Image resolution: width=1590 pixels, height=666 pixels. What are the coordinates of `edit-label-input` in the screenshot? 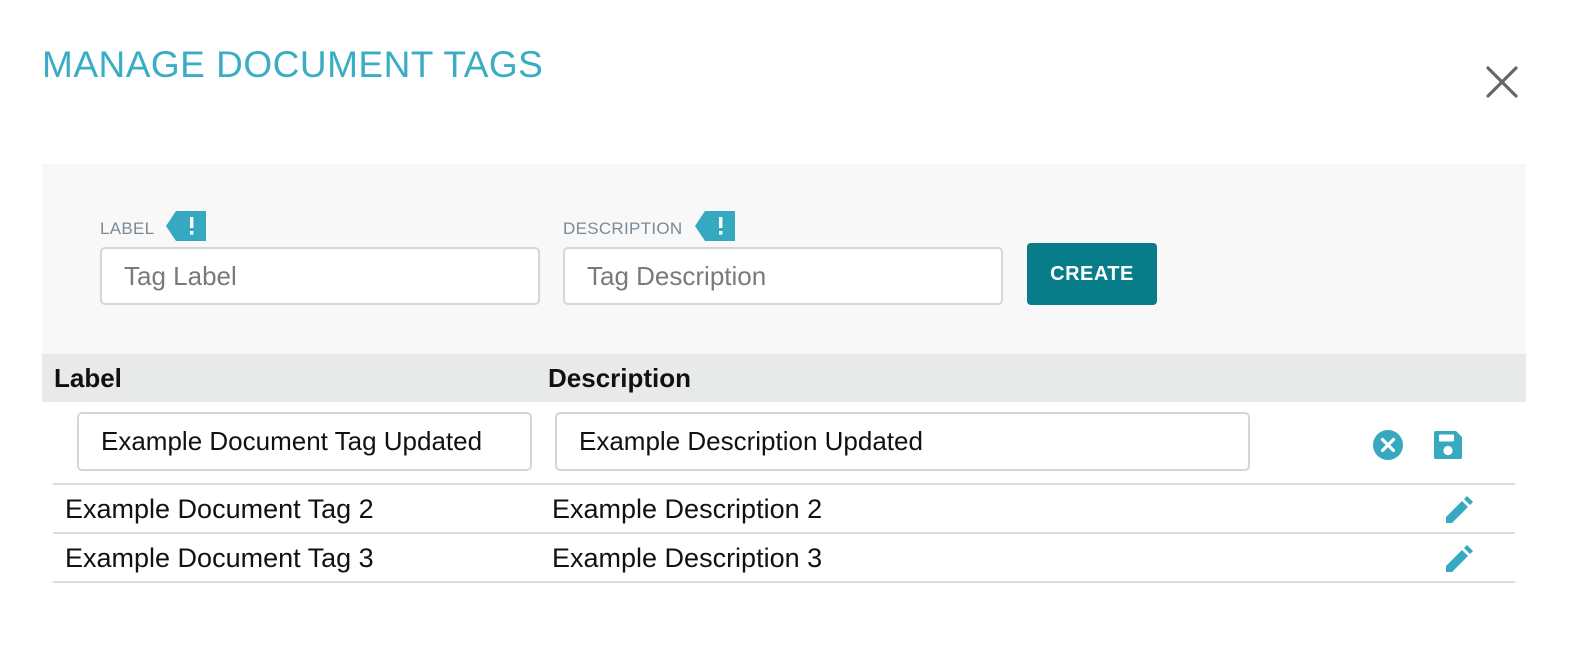 It's located at (304, 441).